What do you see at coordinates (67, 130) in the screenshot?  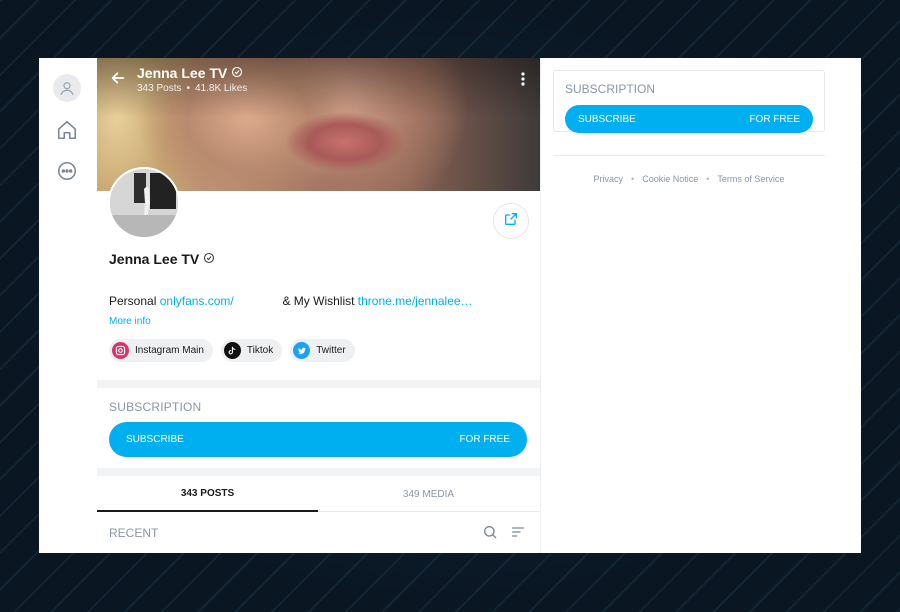 I see `home-icon` at bounding box center [67, 130].